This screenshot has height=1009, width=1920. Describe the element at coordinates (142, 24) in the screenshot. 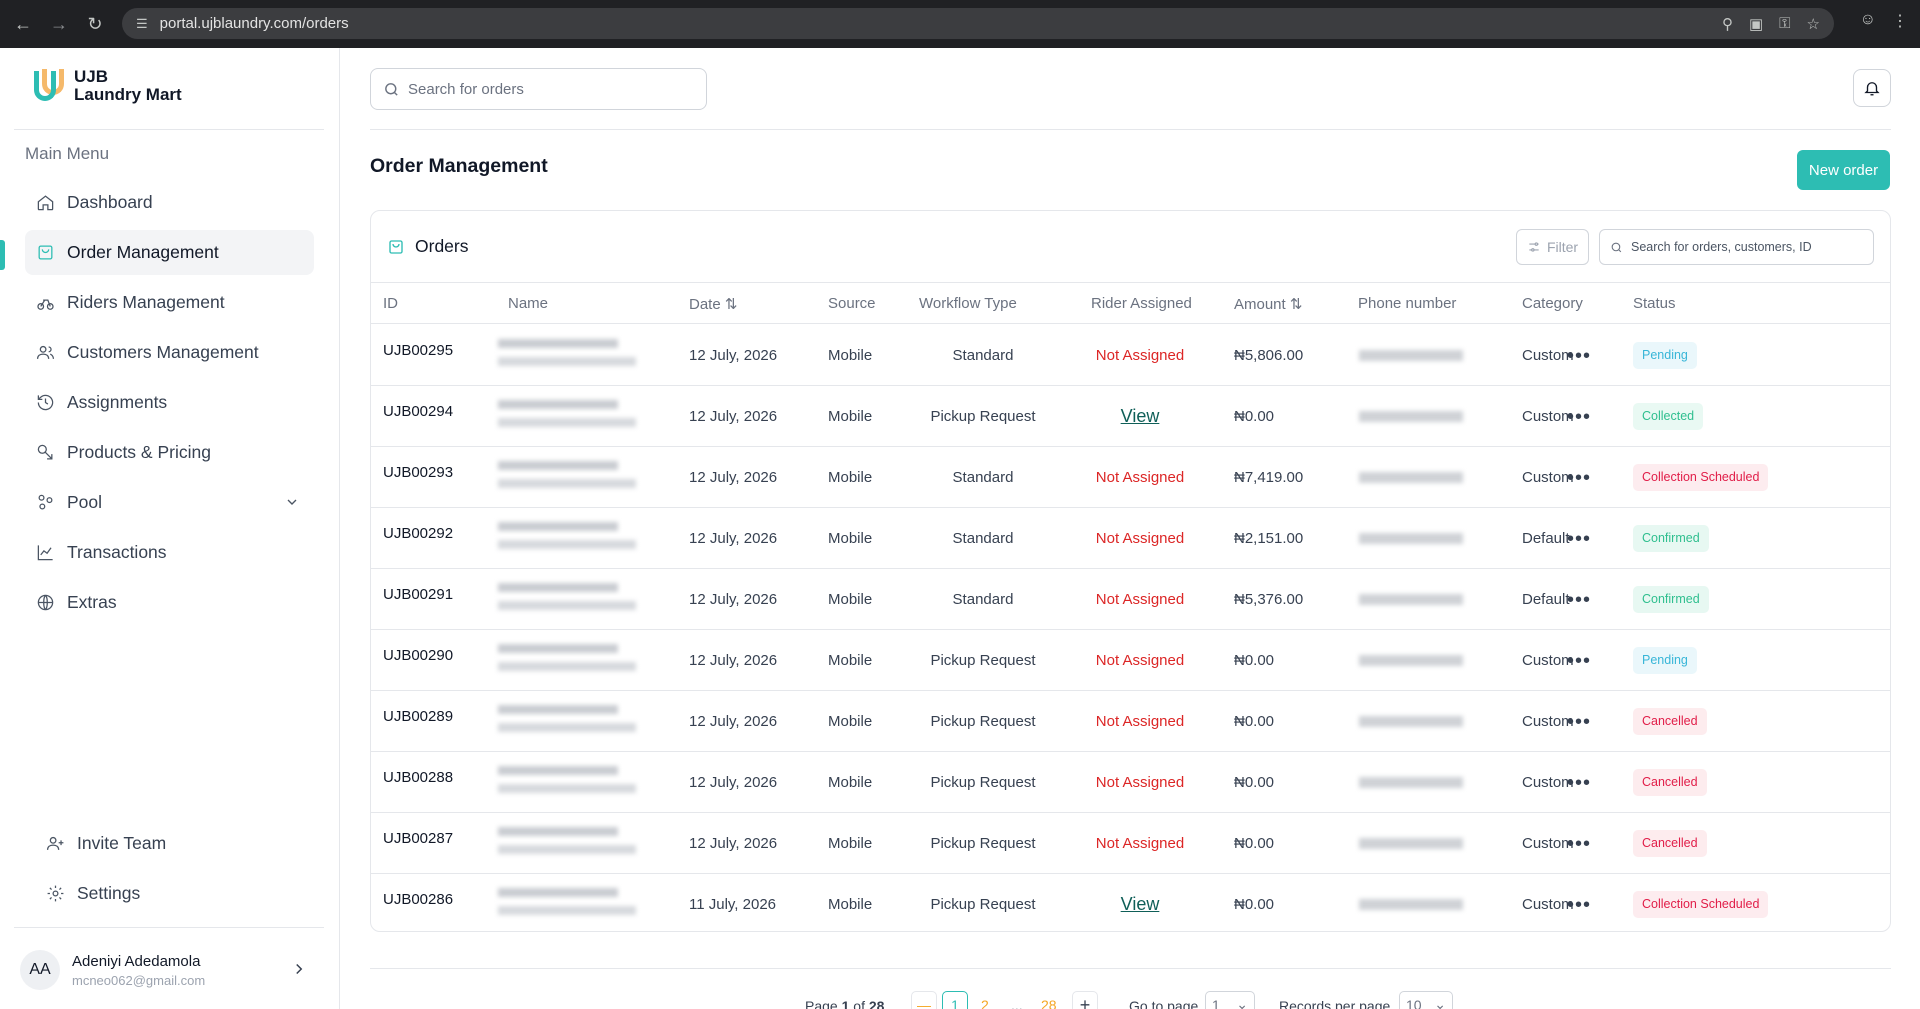

I see `site-info-icon: ☰` at that location.